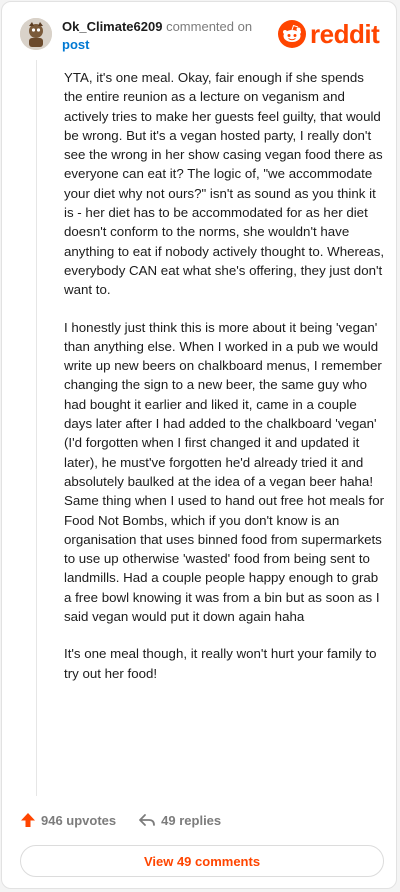 The image size is (400, 892). What do you see at coordinates (131, 820) in the screenshot?
I see `comment-stats: 946 upvotes 49 replies` at bounding box center [131, 820].